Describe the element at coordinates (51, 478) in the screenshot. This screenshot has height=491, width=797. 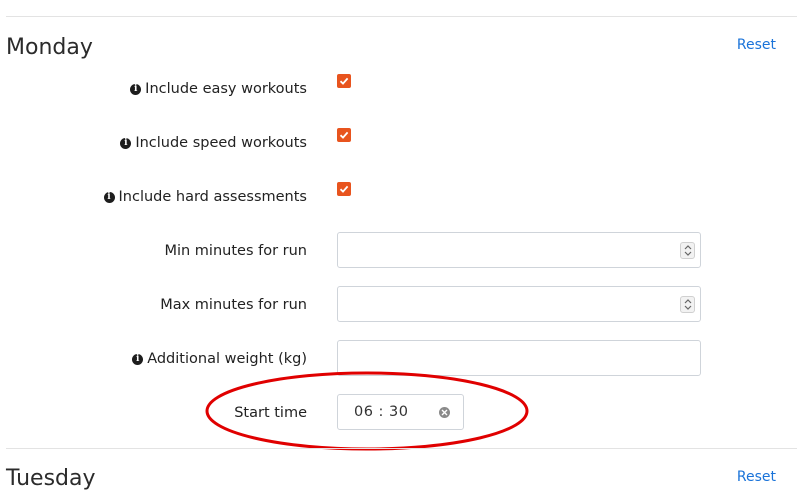
I see `day-title-tuesday: Tuesday` at that location.